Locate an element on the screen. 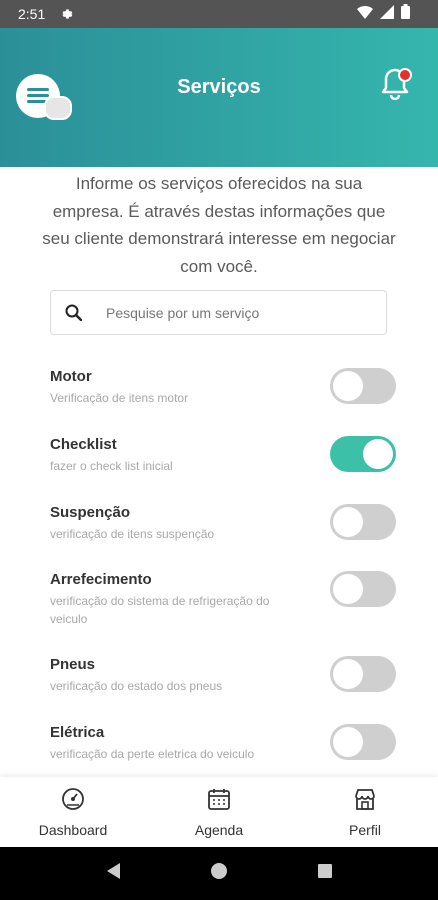 The image size is (438, 900). home-icon is located at coordinates (219, 873).